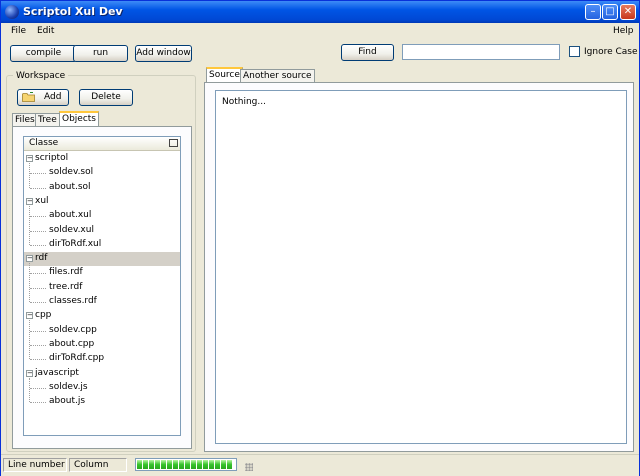 This screenshot has height=476, width=640. I want to click on close-button: ✕, so click(628, 12).